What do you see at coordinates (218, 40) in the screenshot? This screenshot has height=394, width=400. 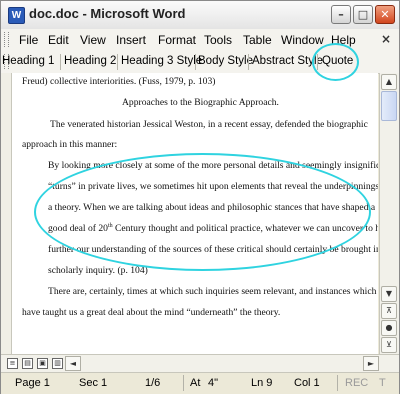 I see `menu-tools: Tools` at bounding box center [218, 40].